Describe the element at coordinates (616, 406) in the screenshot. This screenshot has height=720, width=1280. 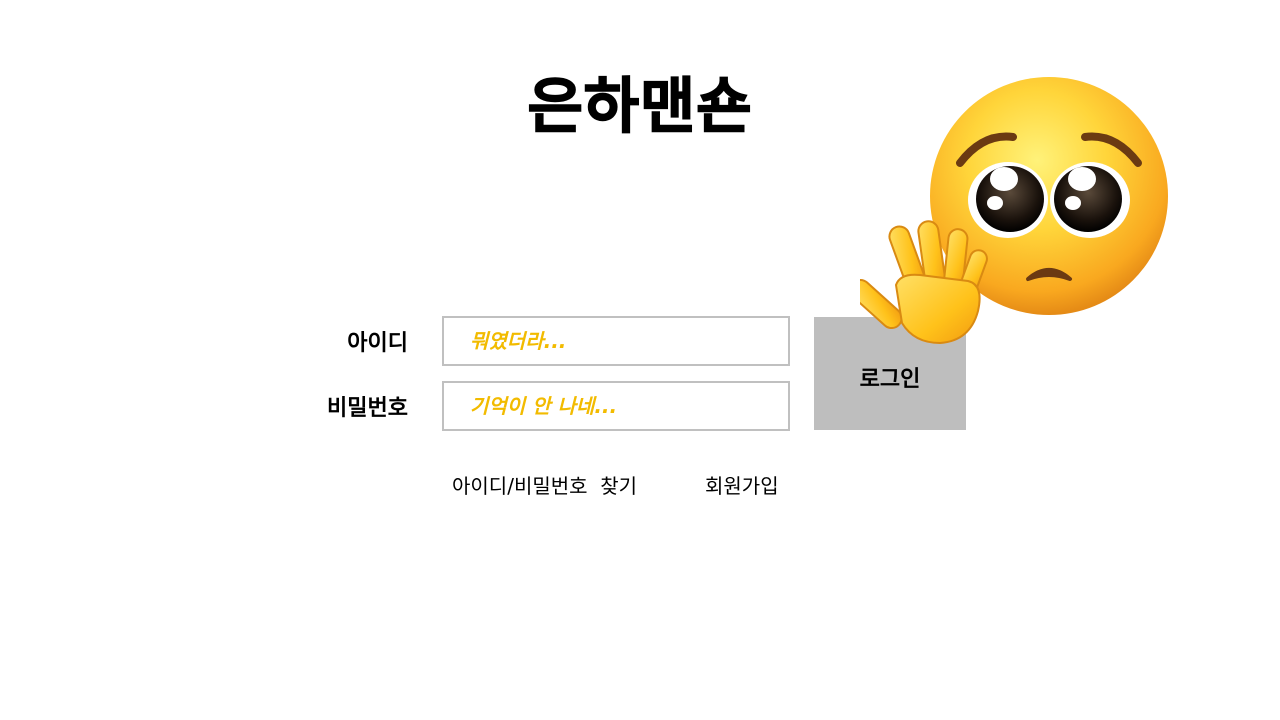
I see `password-input` at that location.